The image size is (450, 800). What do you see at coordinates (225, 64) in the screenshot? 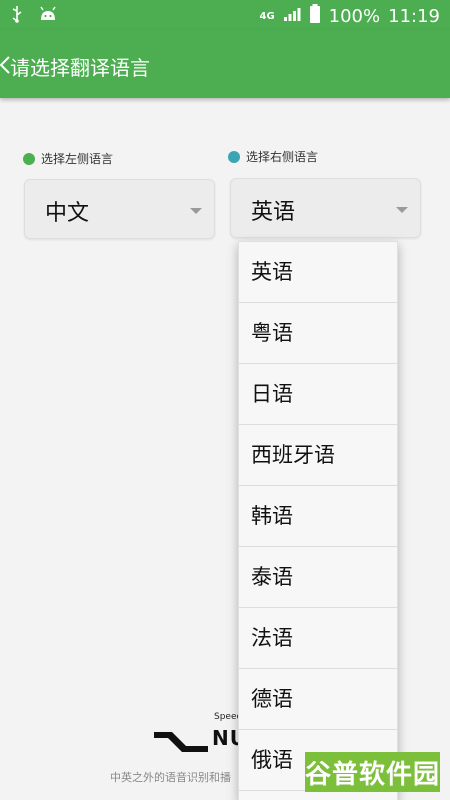
I see `app-bar: 请选择翻译语言` at bounding box center [225, 64].